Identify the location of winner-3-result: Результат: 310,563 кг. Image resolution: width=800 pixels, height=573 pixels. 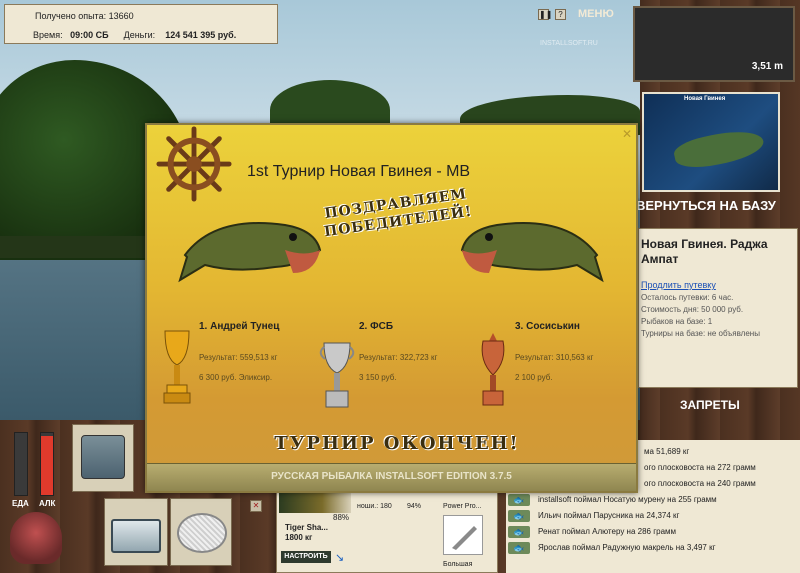
(554, 357).